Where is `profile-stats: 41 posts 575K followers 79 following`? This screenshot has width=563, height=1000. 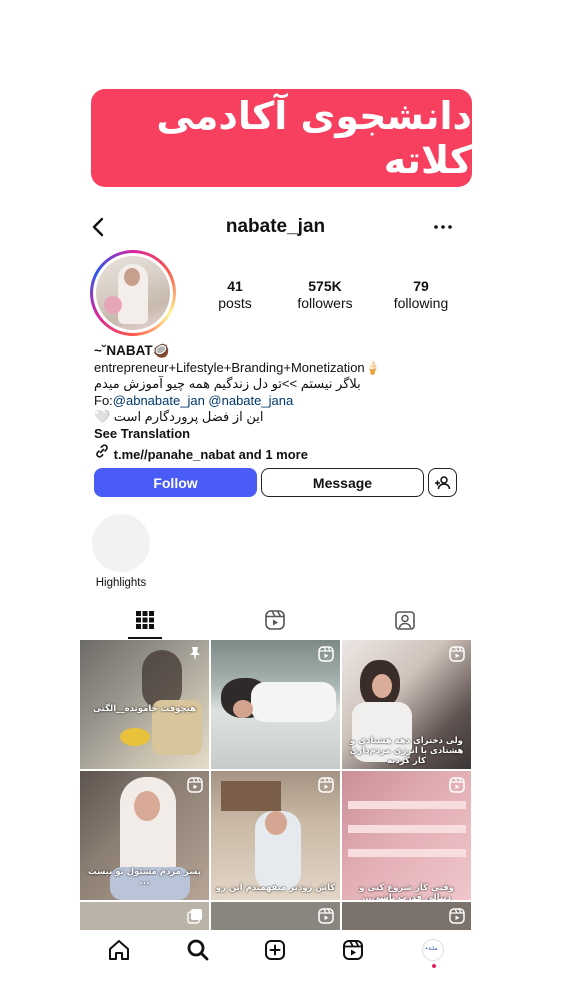
profile-stats: 41 posts 575K followers 79 following is located at coordinates (330, 298).